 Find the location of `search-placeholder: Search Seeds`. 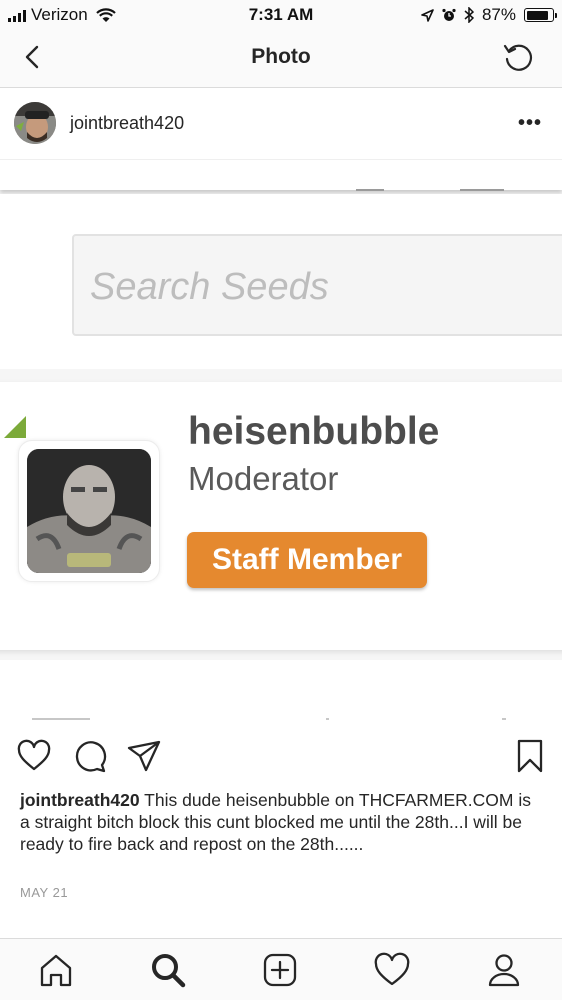

search-placeholder: Search Seeds is located at coordinates (209, 287).